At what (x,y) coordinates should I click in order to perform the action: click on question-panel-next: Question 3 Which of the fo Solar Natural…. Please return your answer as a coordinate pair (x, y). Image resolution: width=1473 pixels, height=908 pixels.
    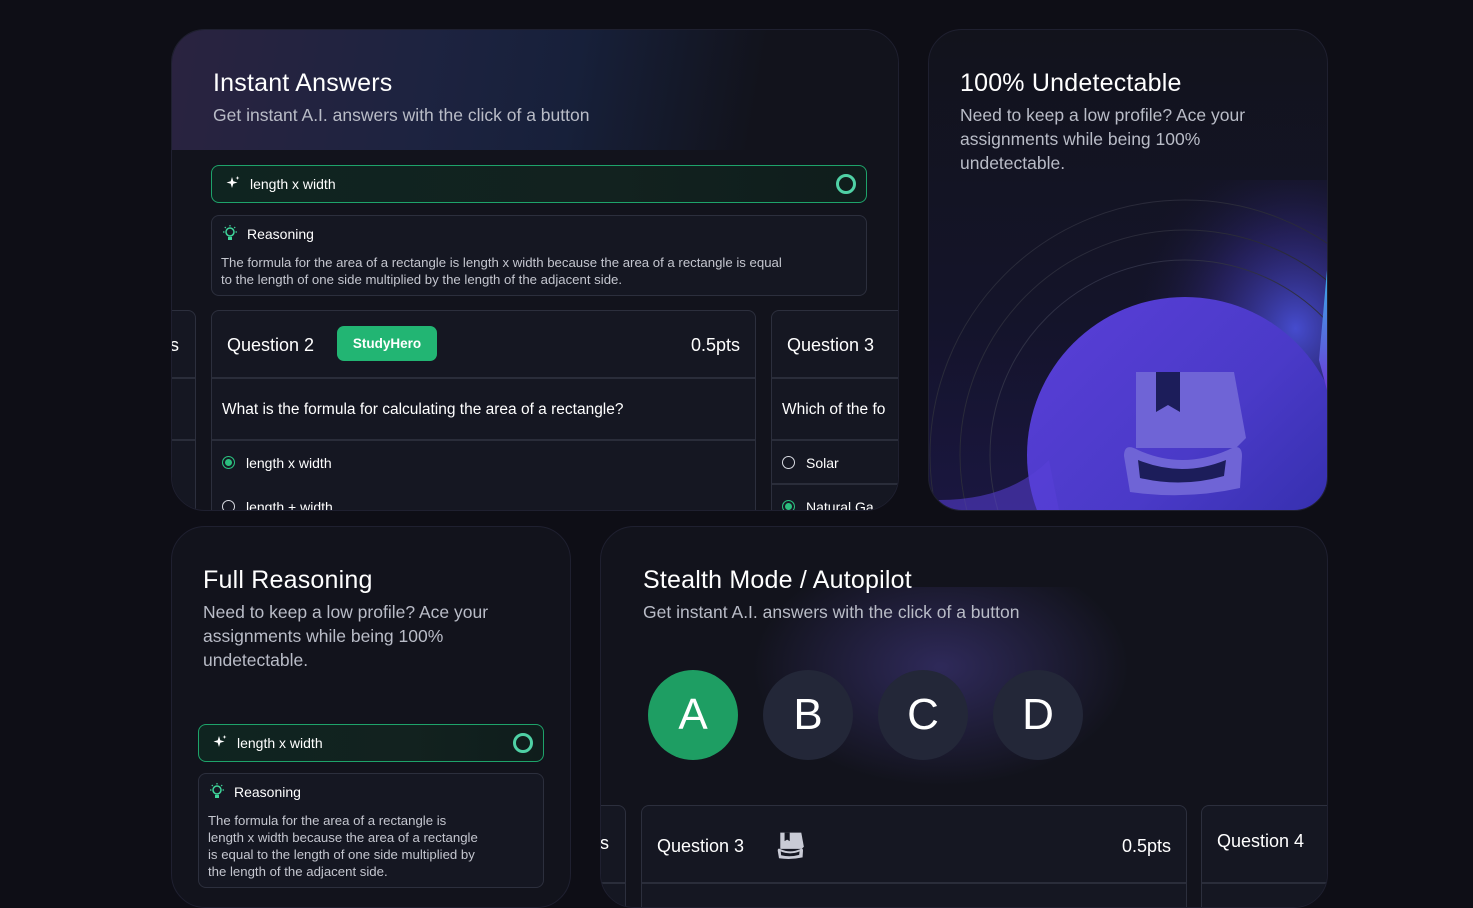
    Looking at the image, I should click on (834, 410).